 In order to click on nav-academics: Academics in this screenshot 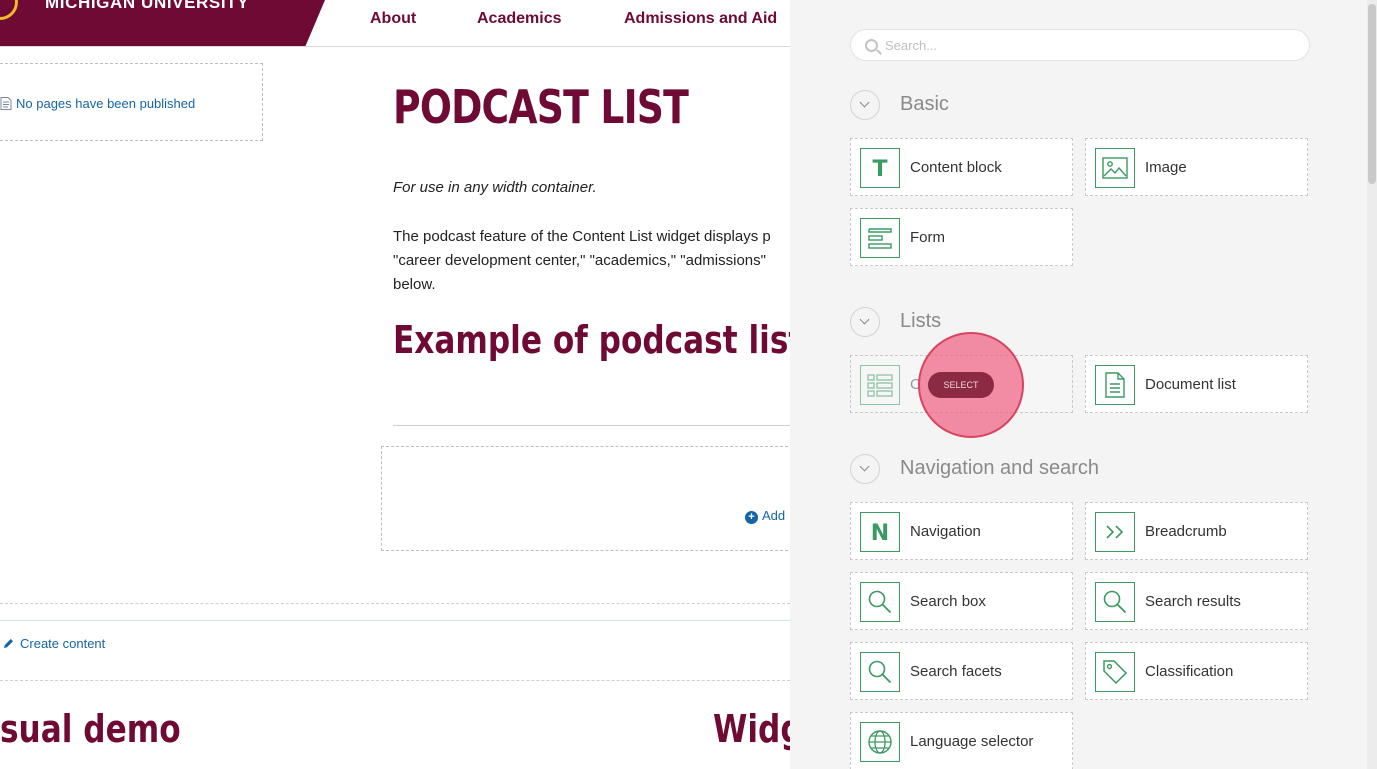, I will do `click(519, 19)`.